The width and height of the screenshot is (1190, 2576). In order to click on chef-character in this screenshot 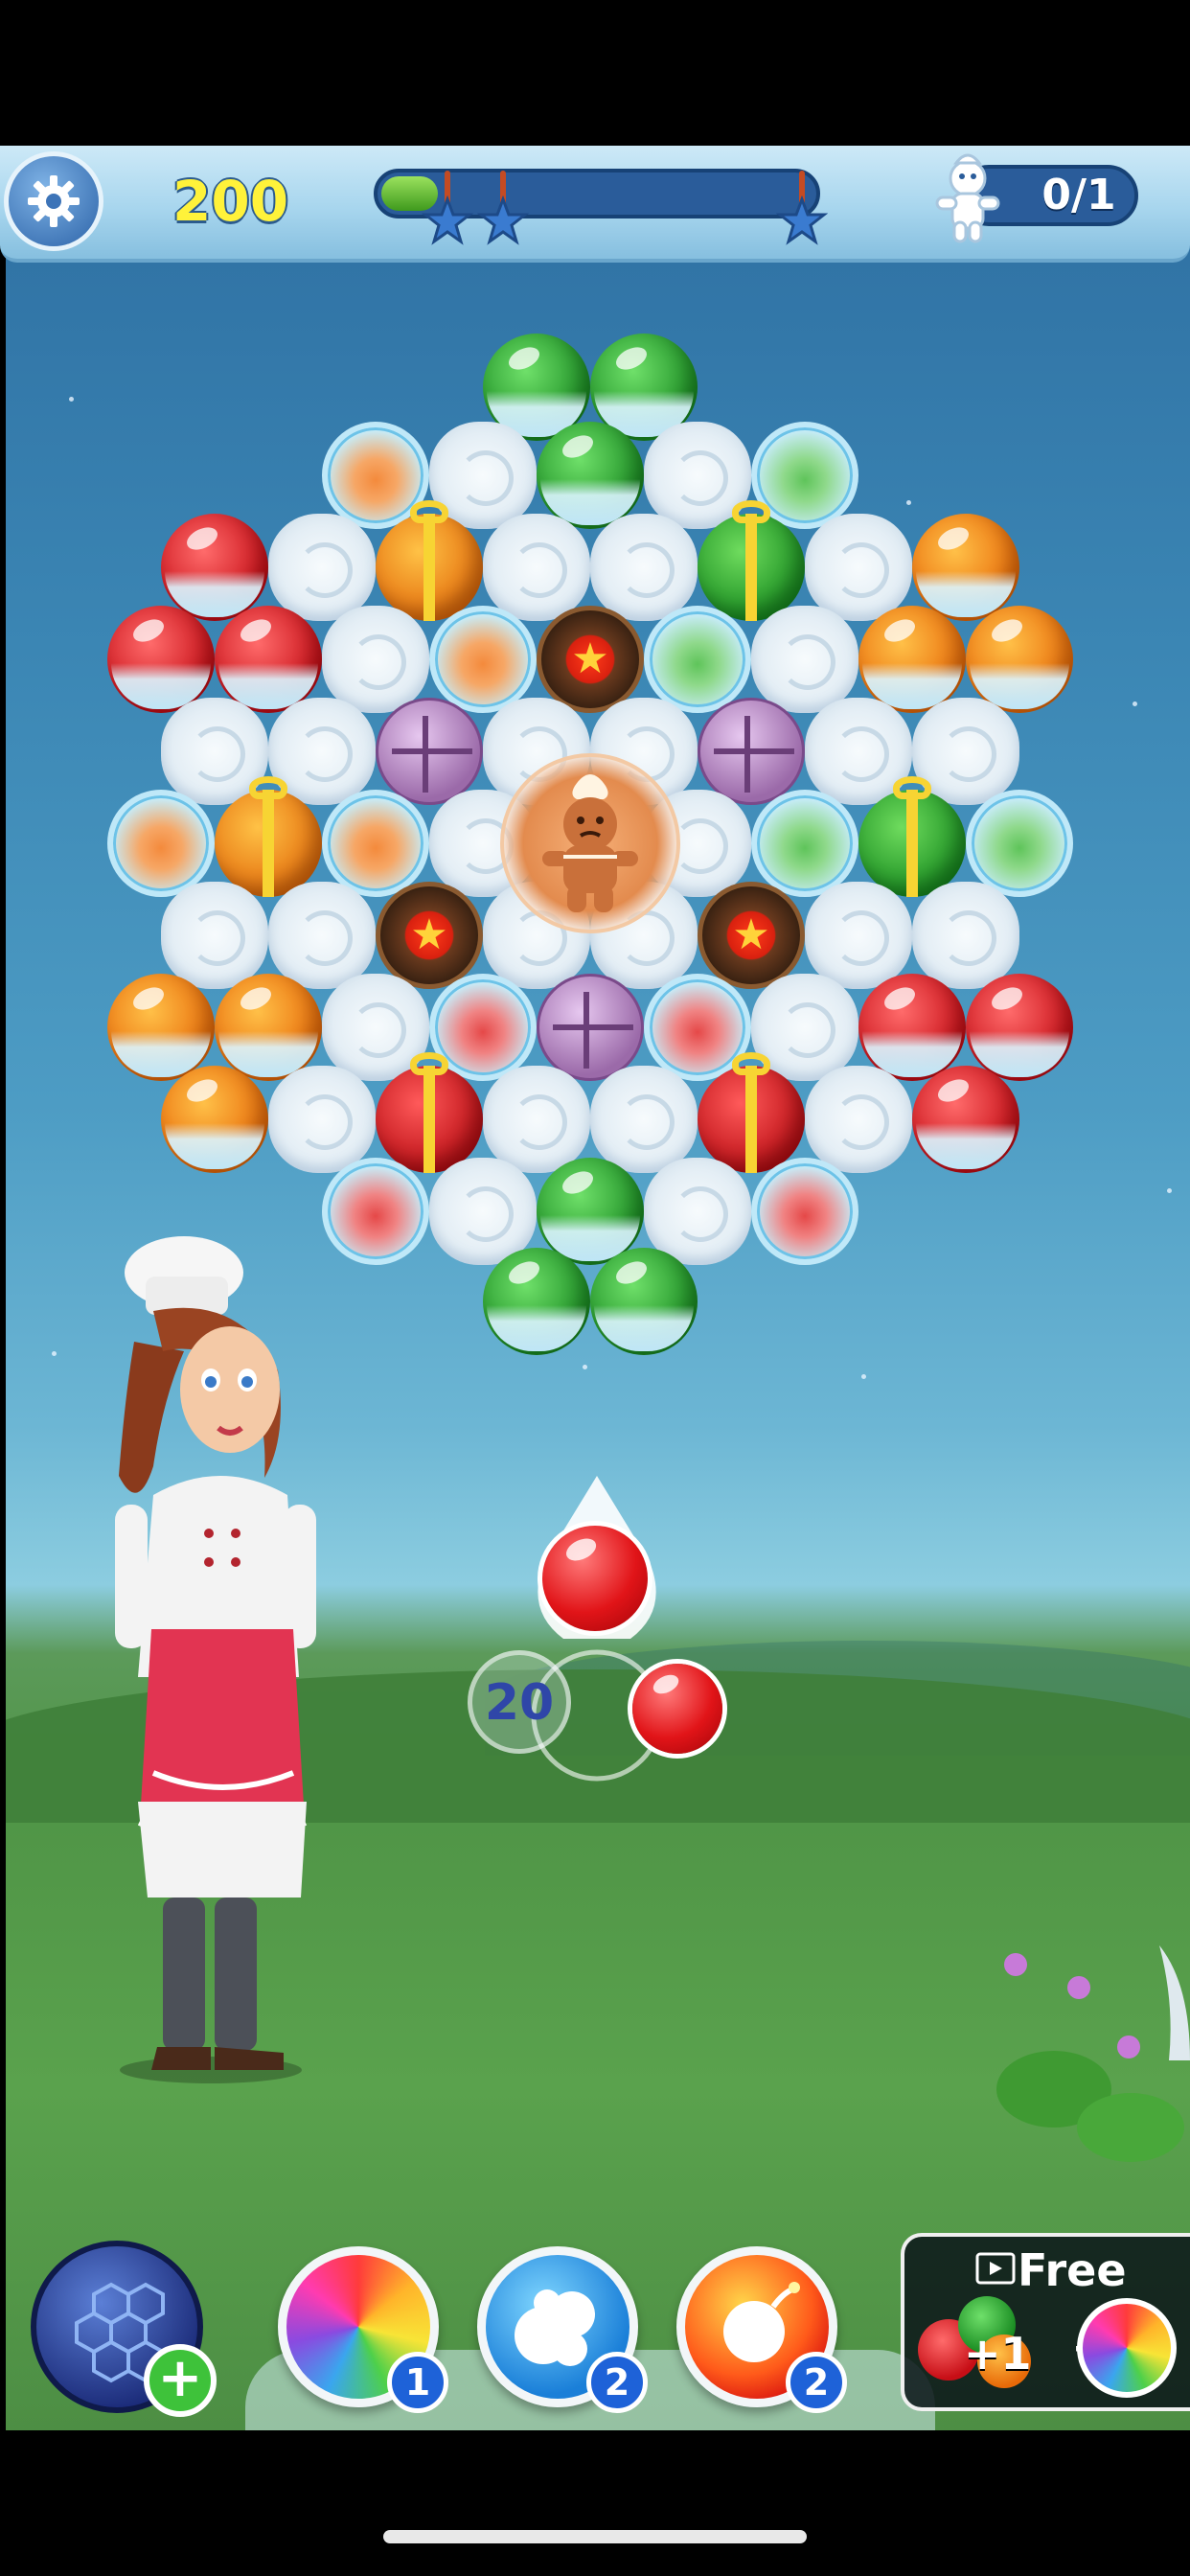, I will do `click(216, 1659)`.